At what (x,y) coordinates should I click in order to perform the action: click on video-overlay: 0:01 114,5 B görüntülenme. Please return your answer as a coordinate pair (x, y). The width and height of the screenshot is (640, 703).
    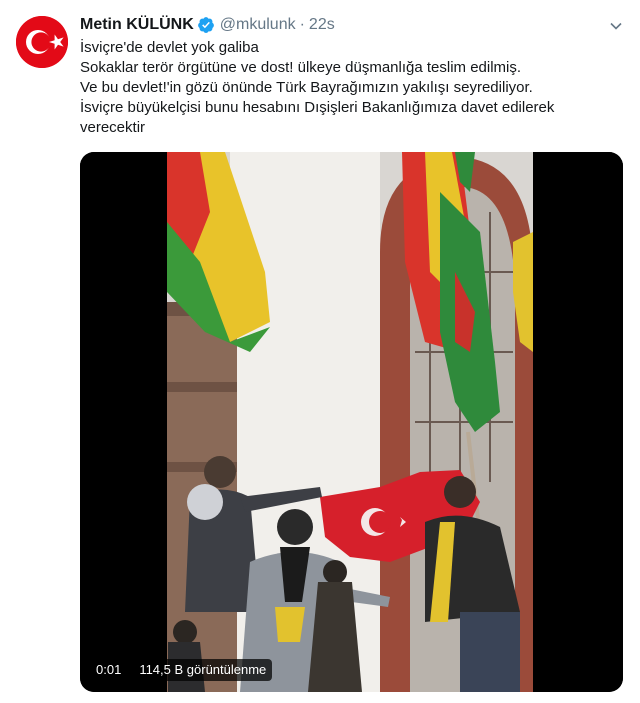
    Looking at the image, I should click on (181, 670).